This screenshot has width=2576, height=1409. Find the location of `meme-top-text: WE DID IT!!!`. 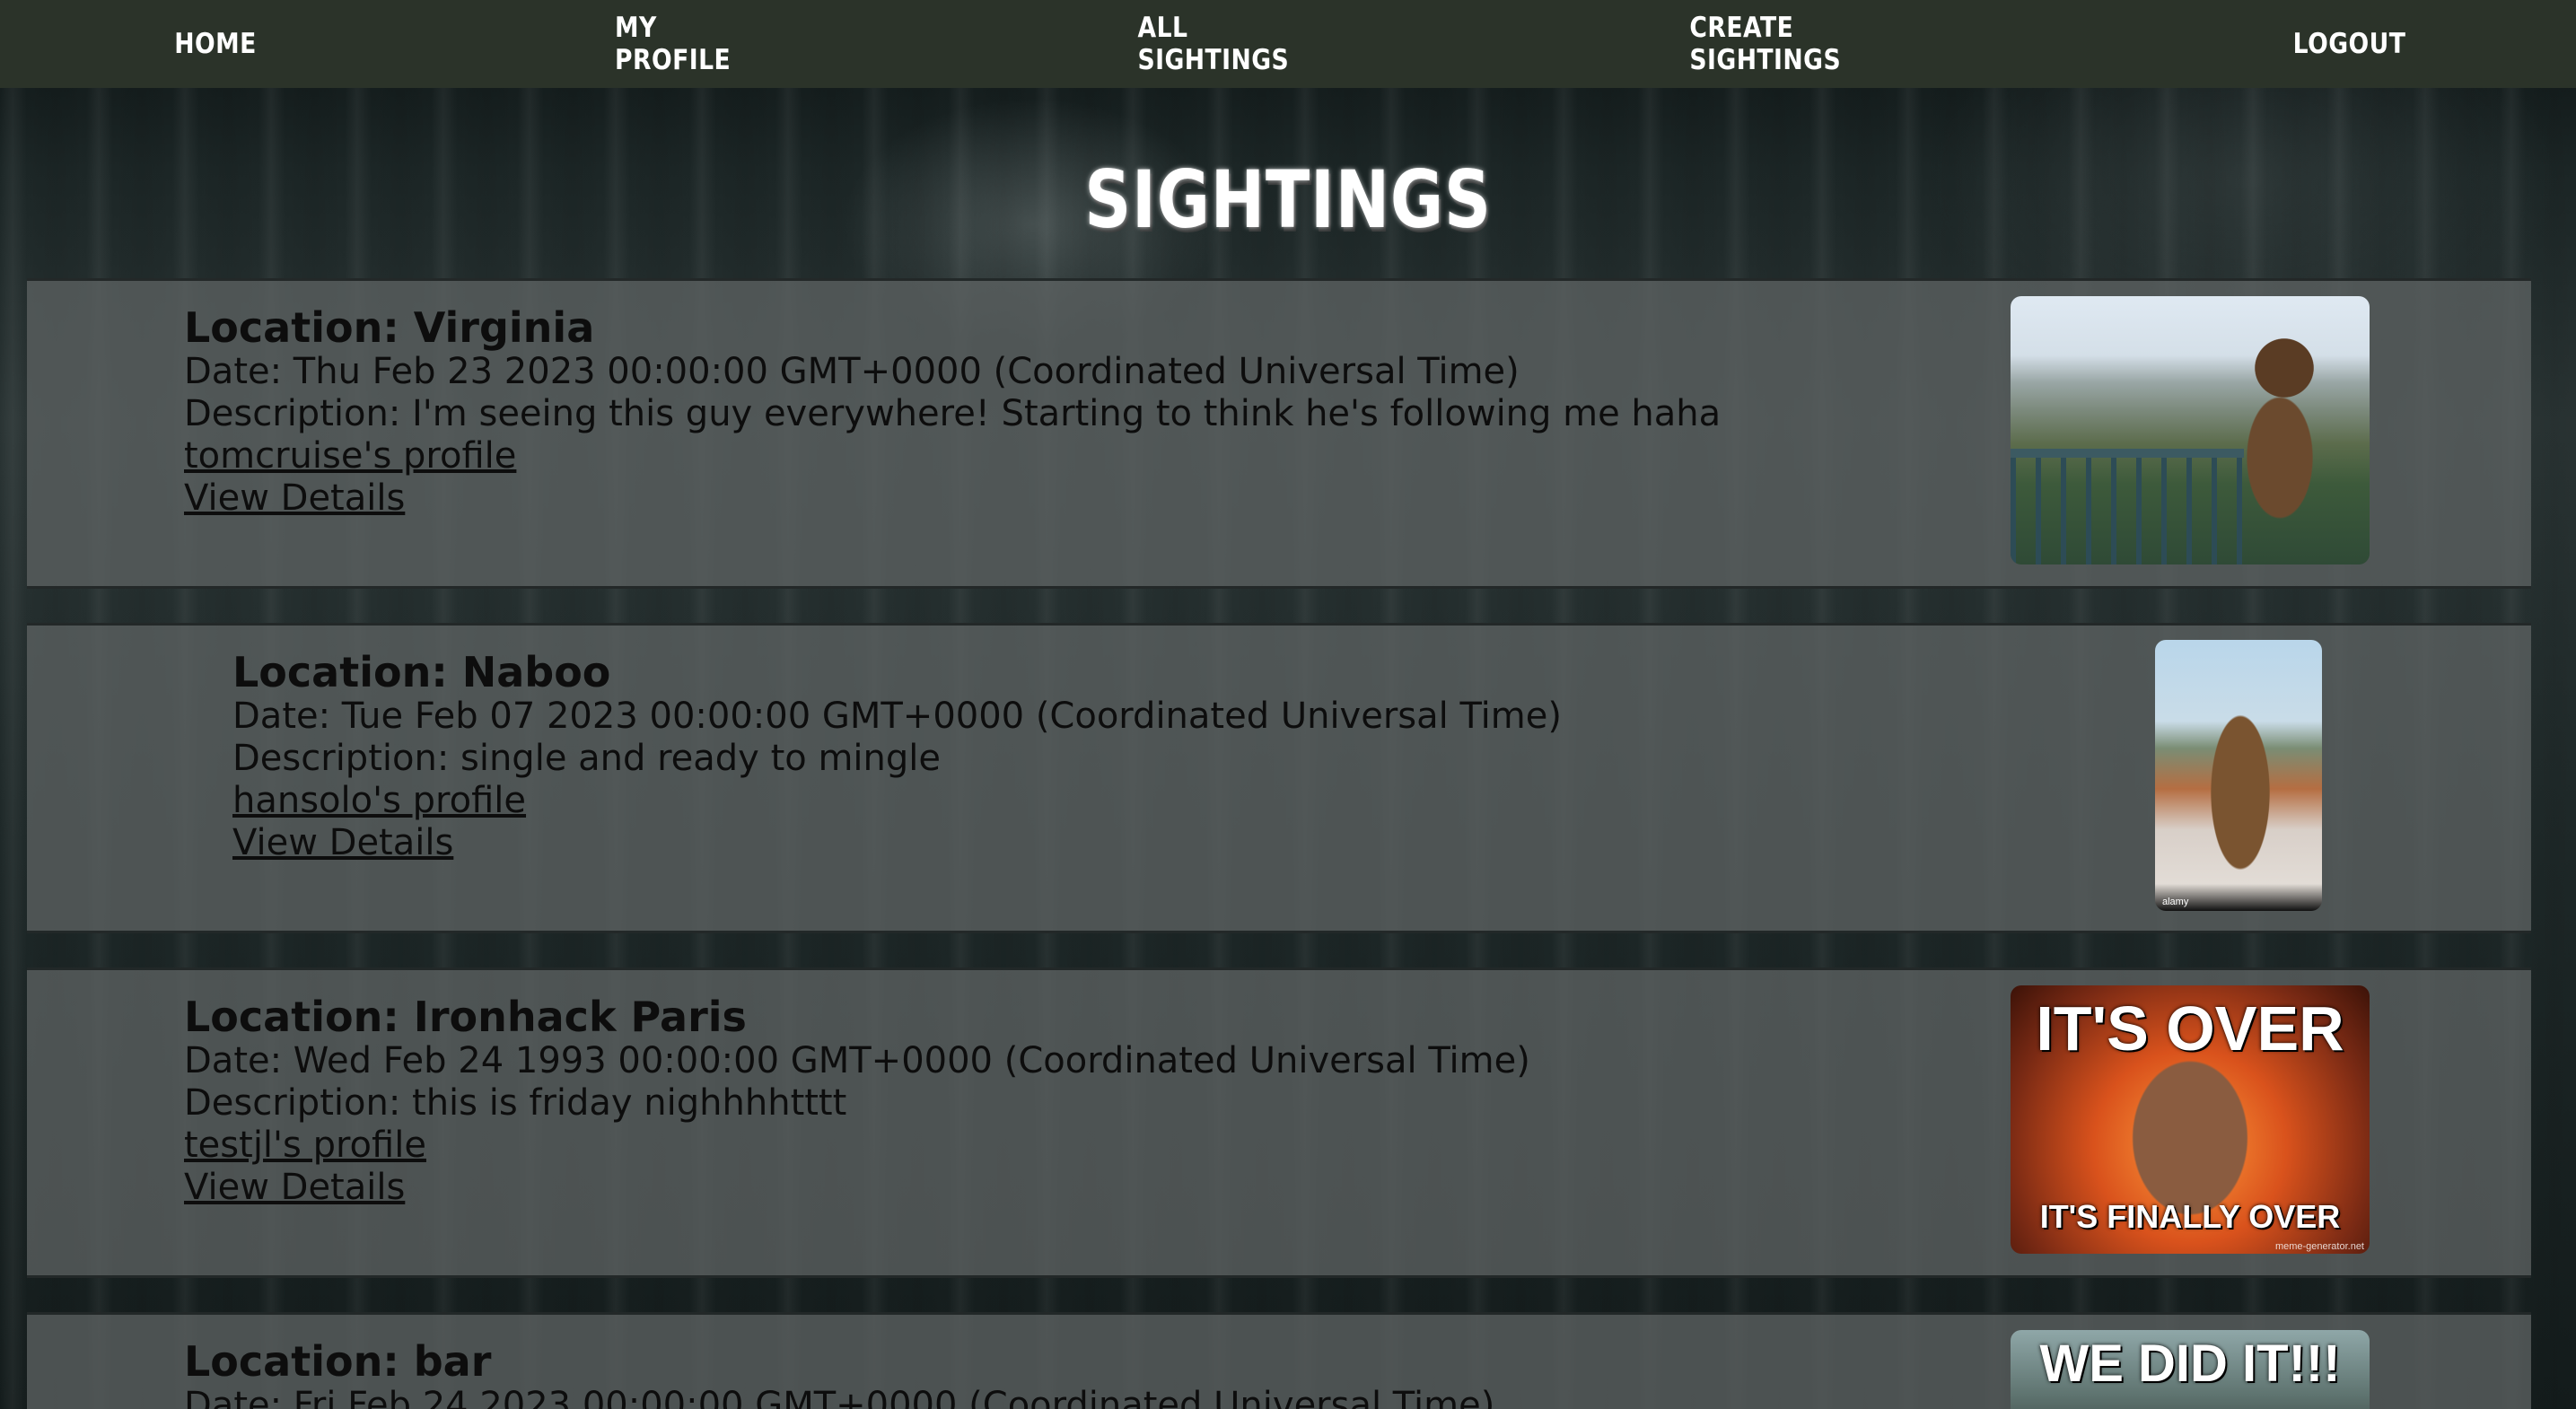

meme-top-text: WE DID IT!!! is located at coordinates (2190, 1364).